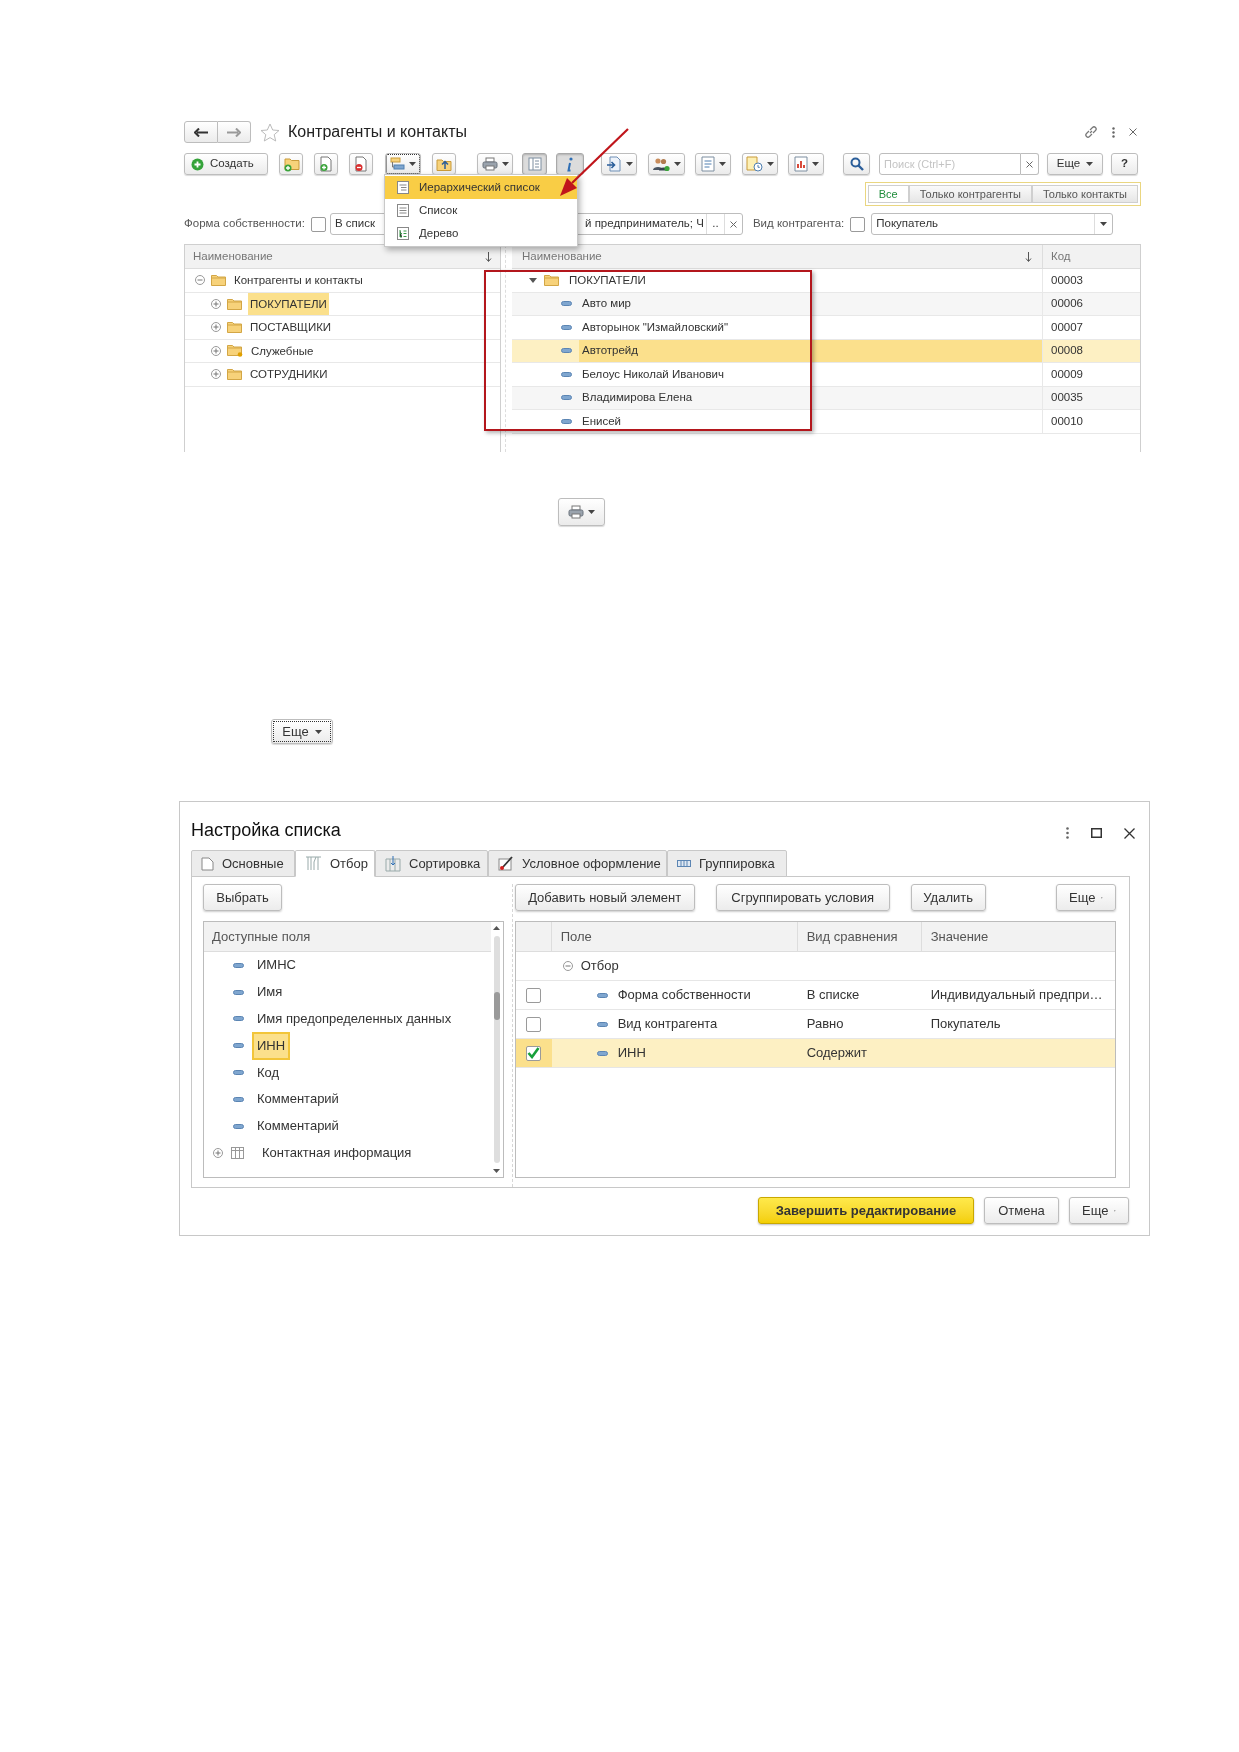  Describe the element at coordinates (631, 1053) in the screenshot. I see `table-cell-text: ИНН` at that location.